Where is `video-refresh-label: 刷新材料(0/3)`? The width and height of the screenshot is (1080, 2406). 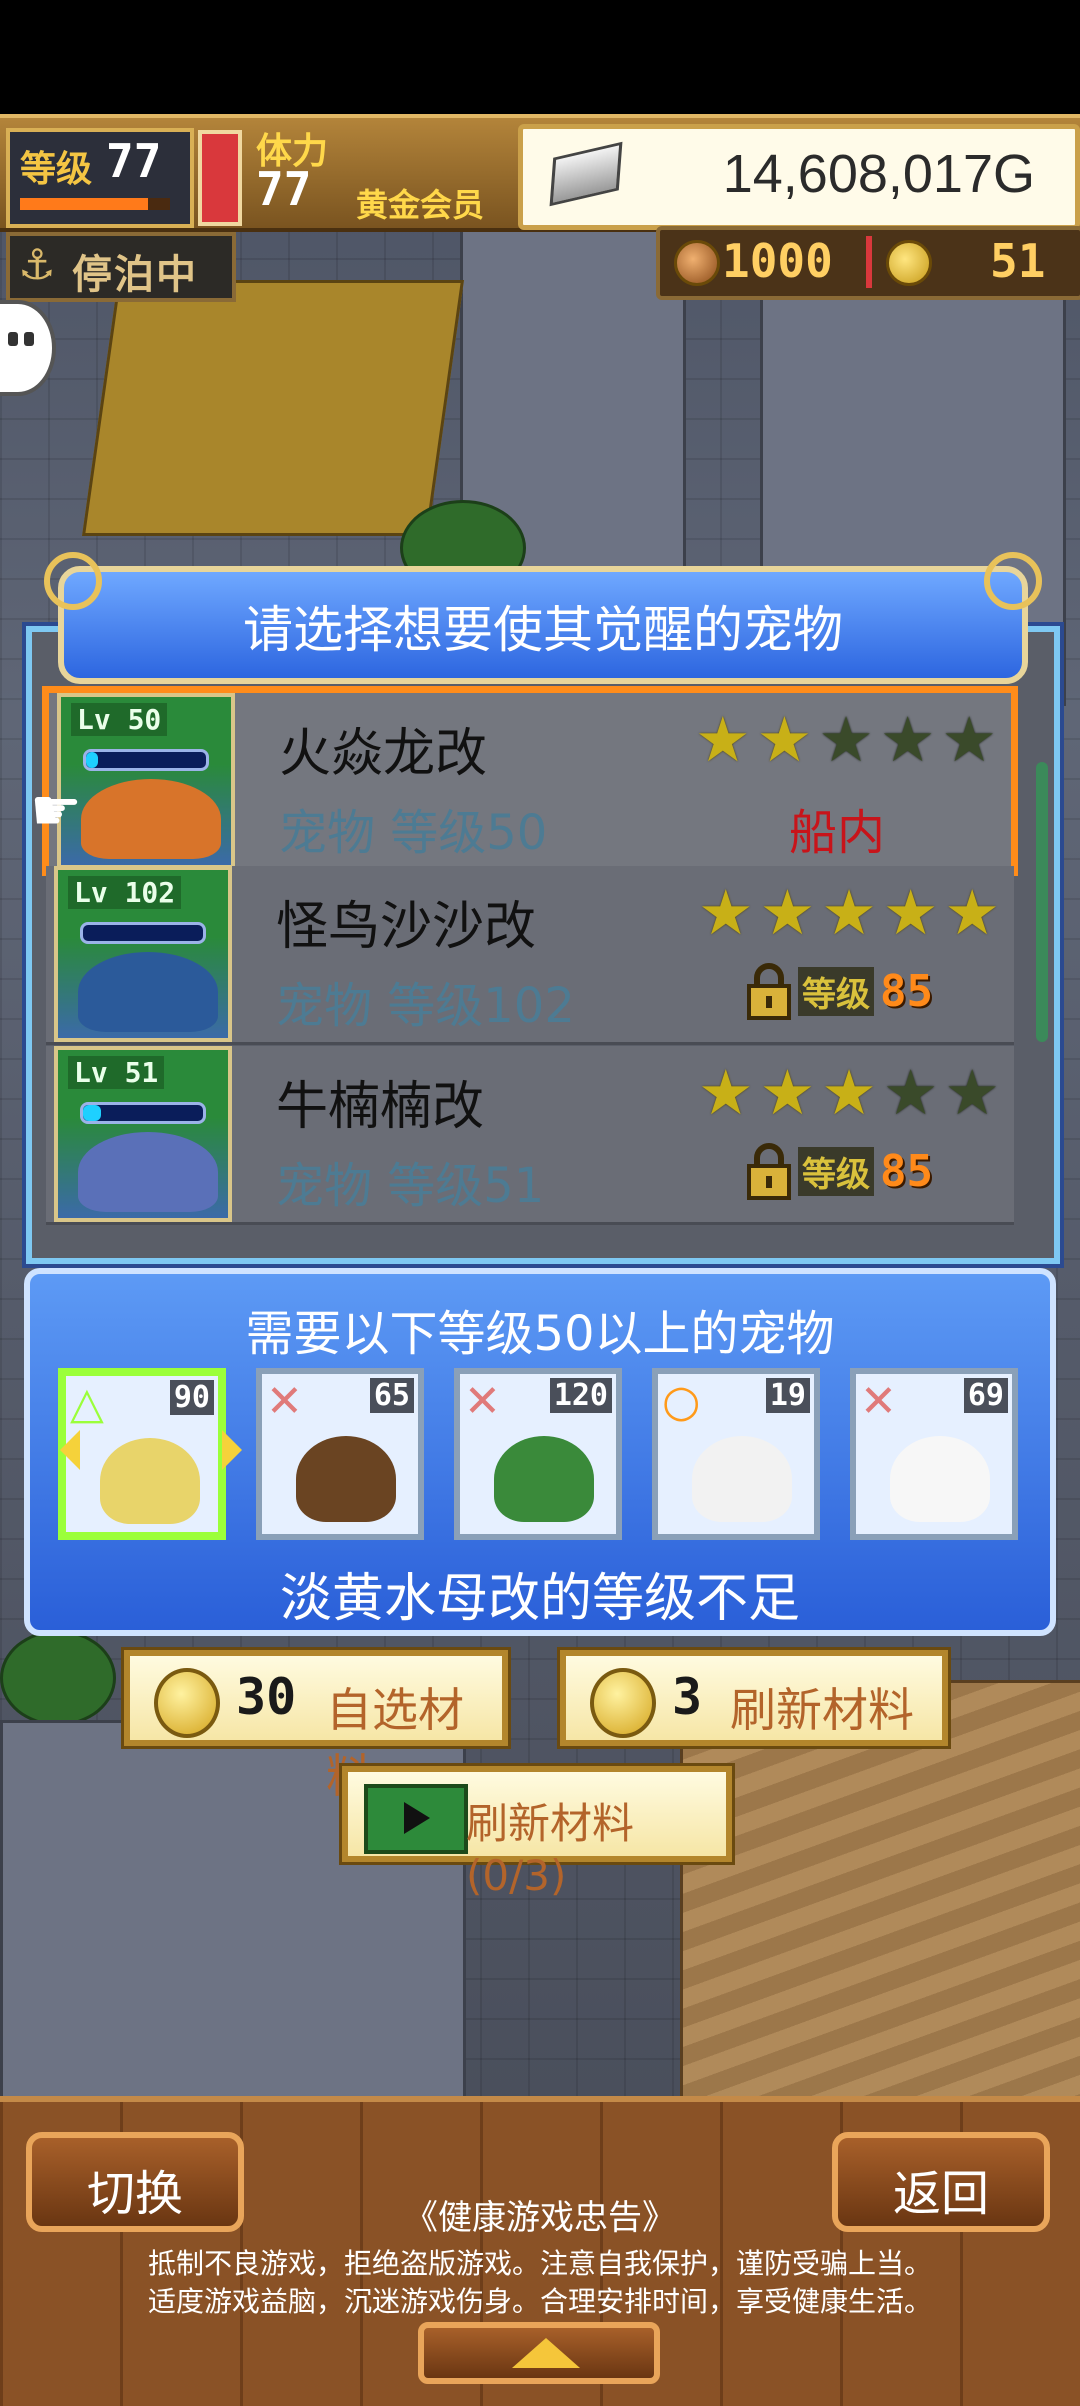
video-refresh-label: 刷新材料(0/3) is located at coordinates (550, 1849).